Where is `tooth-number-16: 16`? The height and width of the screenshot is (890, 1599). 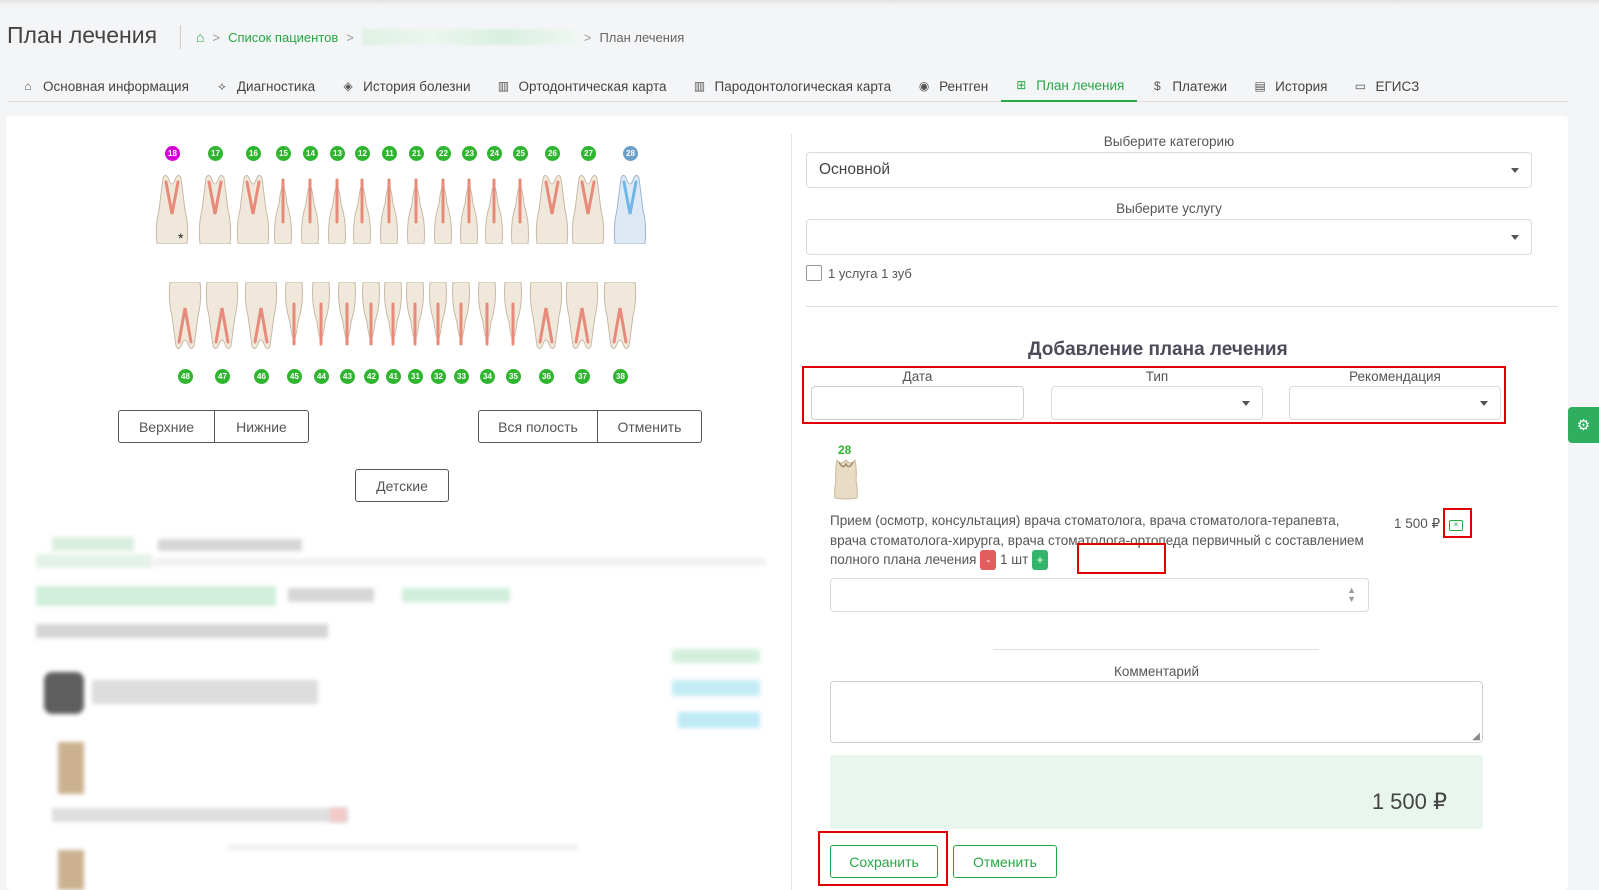 tooth-number-16: 16 is located at coordinates (253, 153).